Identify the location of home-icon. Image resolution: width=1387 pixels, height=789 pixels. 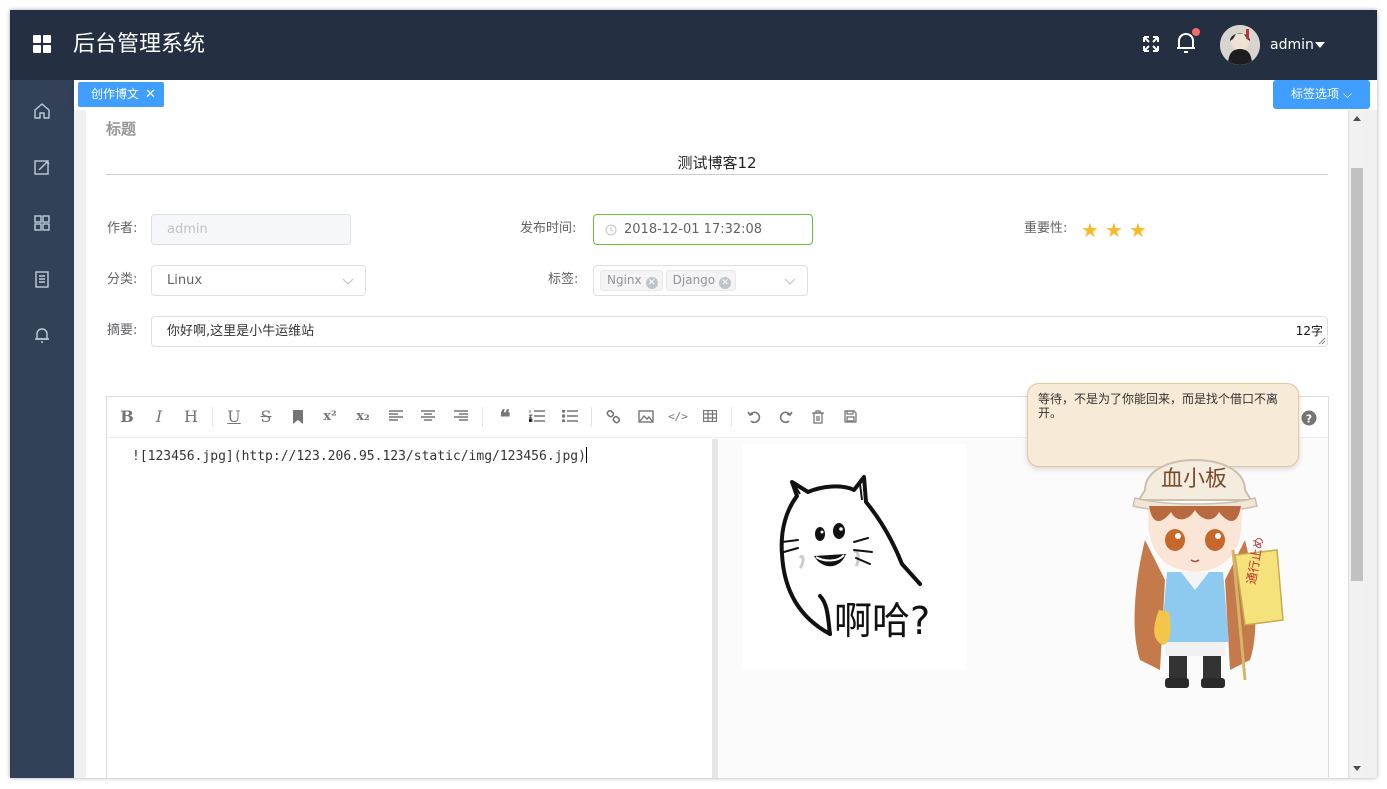
(42, 111).